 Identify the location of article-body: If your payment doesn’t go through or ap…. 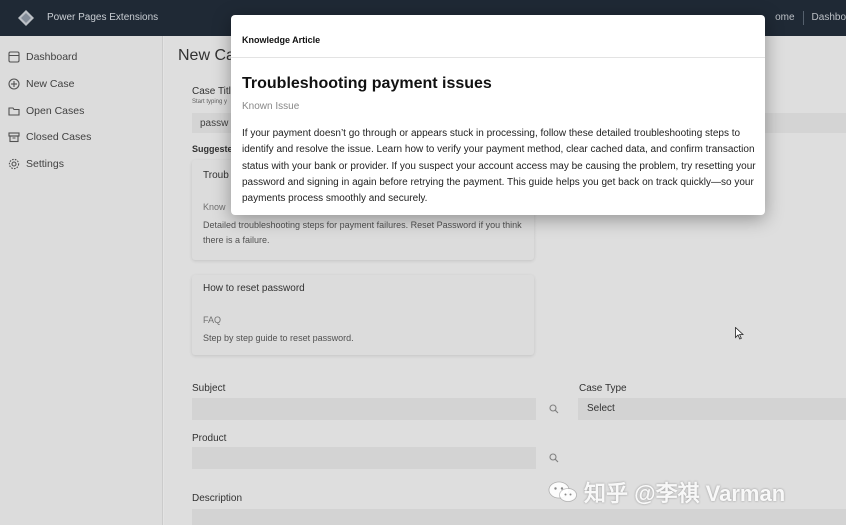
(499, 166).